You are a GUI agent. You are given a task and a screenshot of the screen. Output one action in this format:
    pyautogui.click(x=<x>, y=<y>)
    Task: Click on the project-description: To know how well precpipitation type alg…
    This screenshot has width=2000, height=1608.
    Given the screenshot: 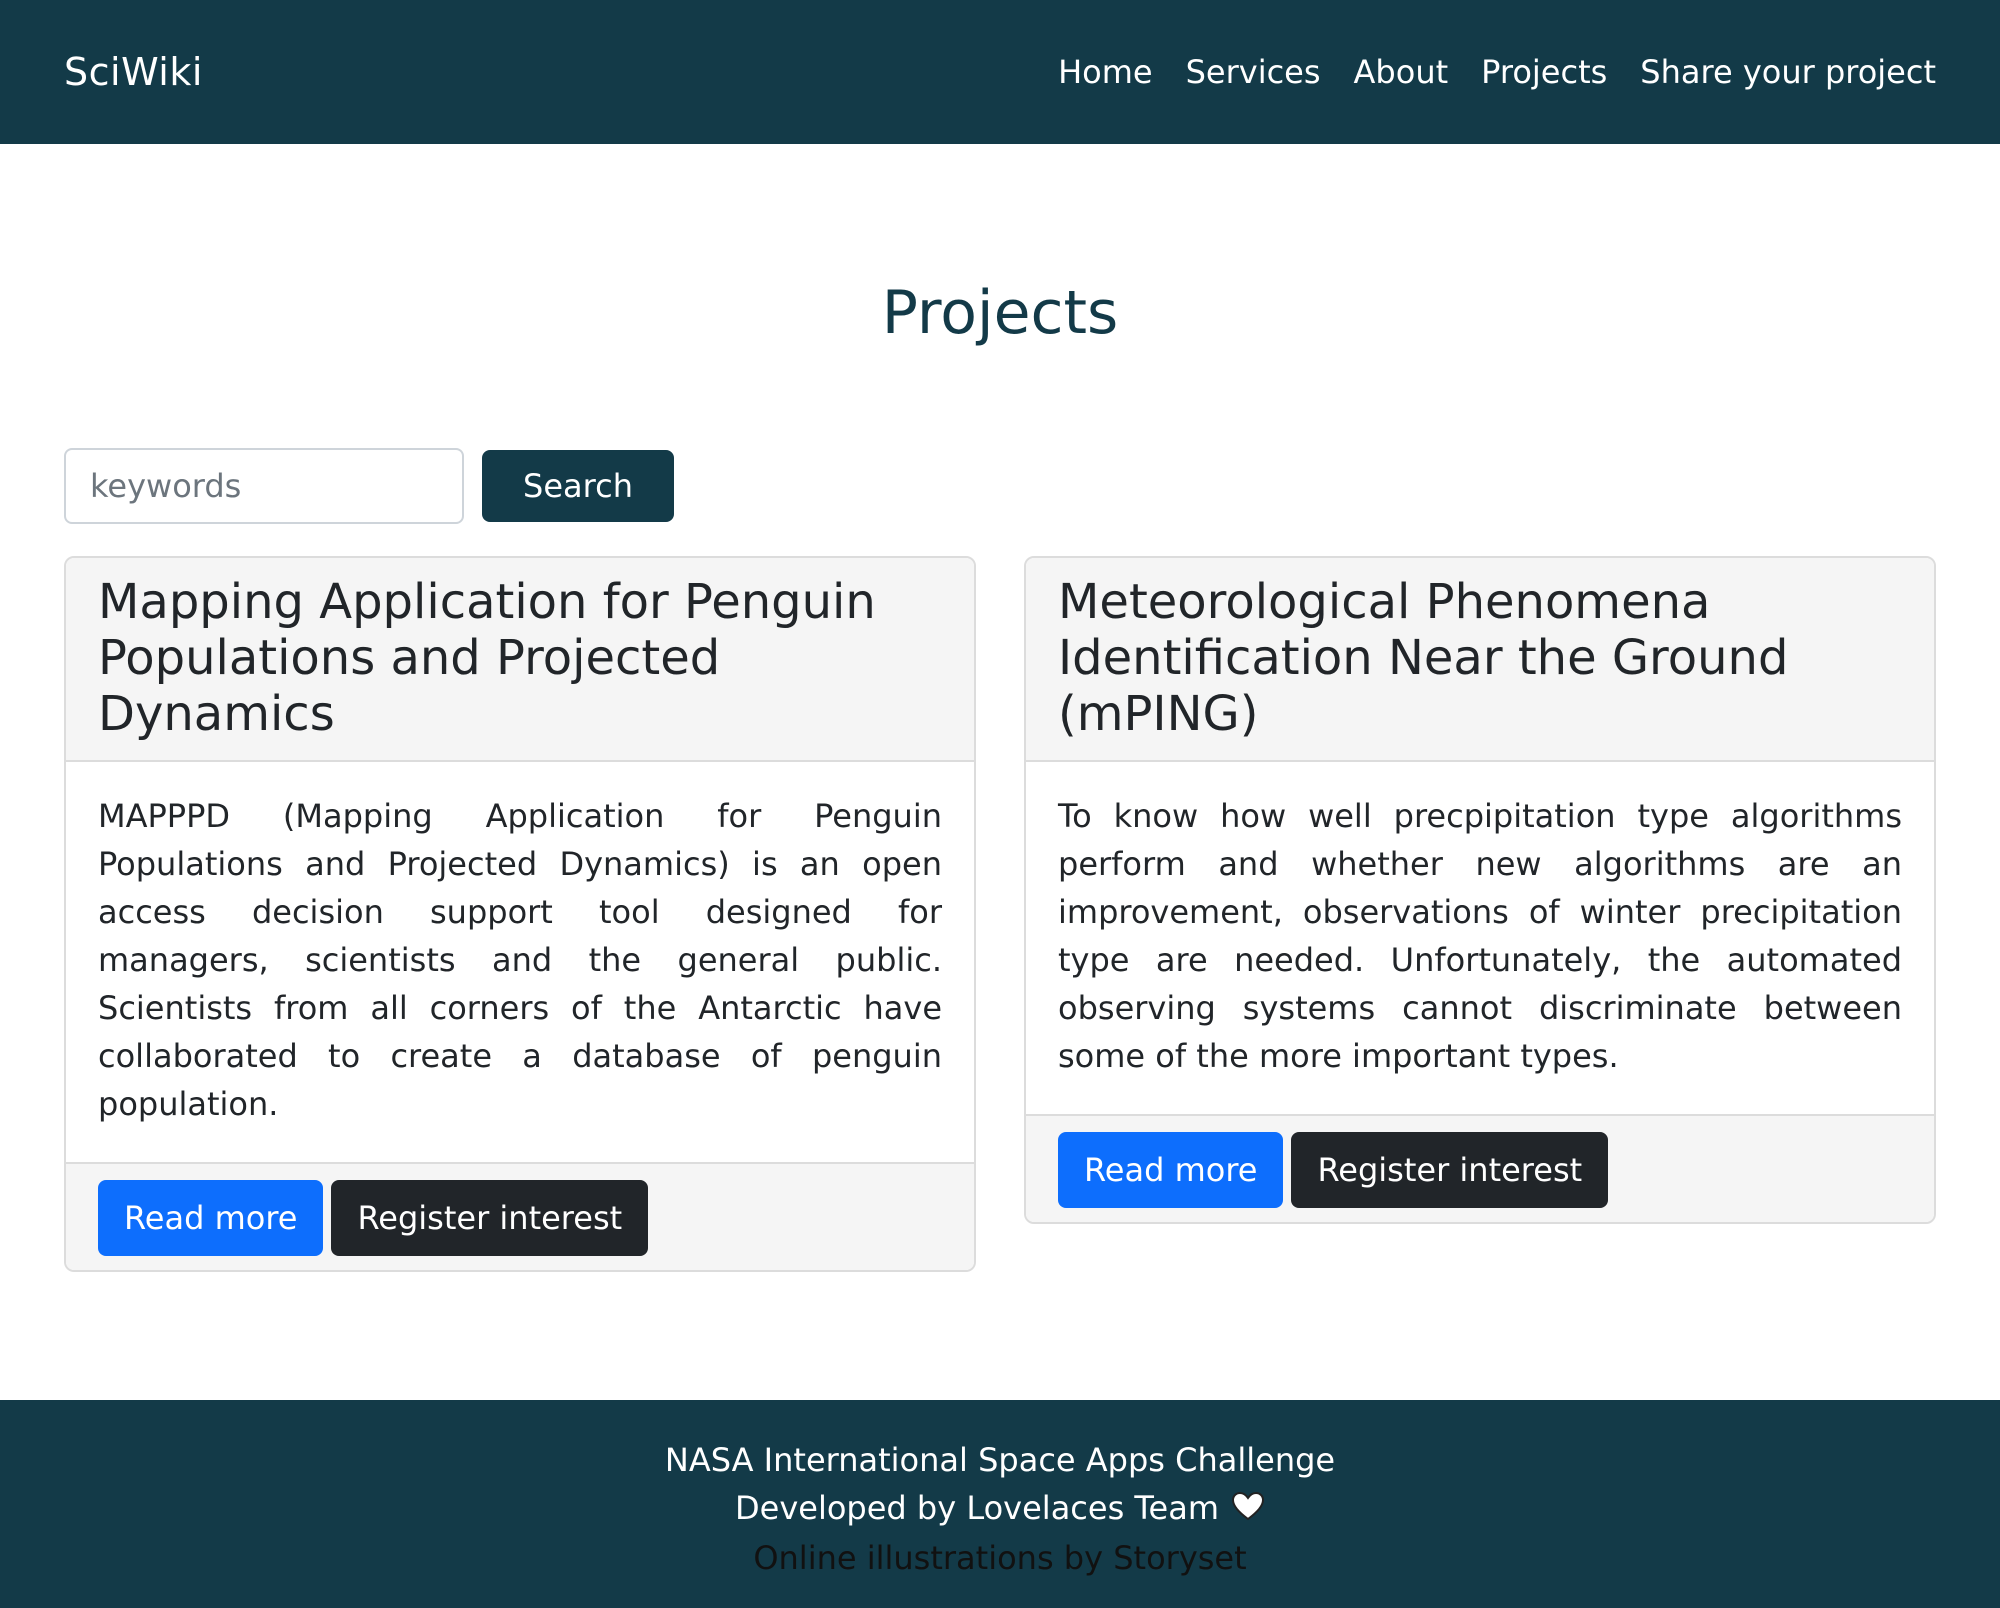 What is the action you would take?
    pyautogui.click(x=1480, y=936)
    